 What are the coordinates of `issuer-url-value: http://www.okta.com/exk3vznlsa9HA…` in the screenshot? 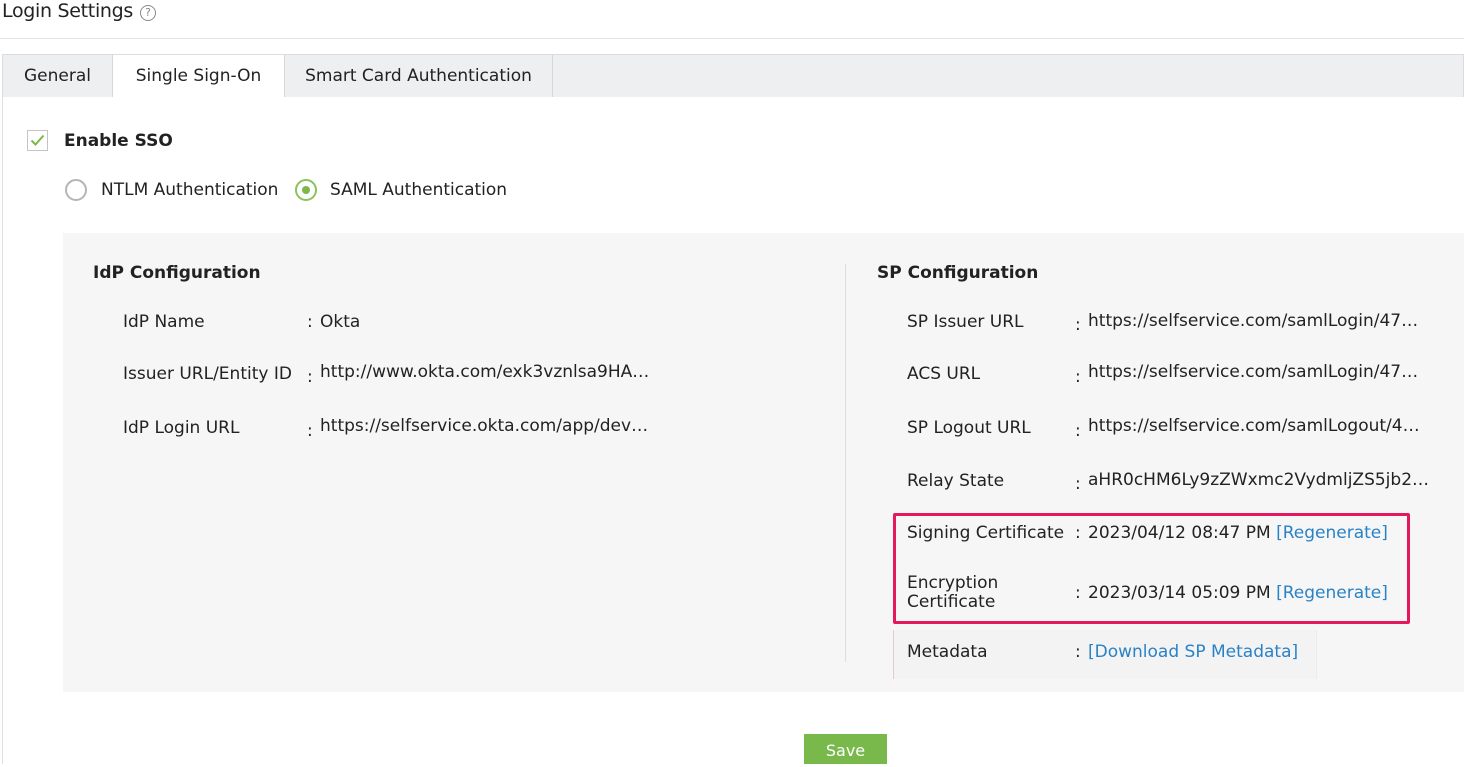 It's located at (485, 372).